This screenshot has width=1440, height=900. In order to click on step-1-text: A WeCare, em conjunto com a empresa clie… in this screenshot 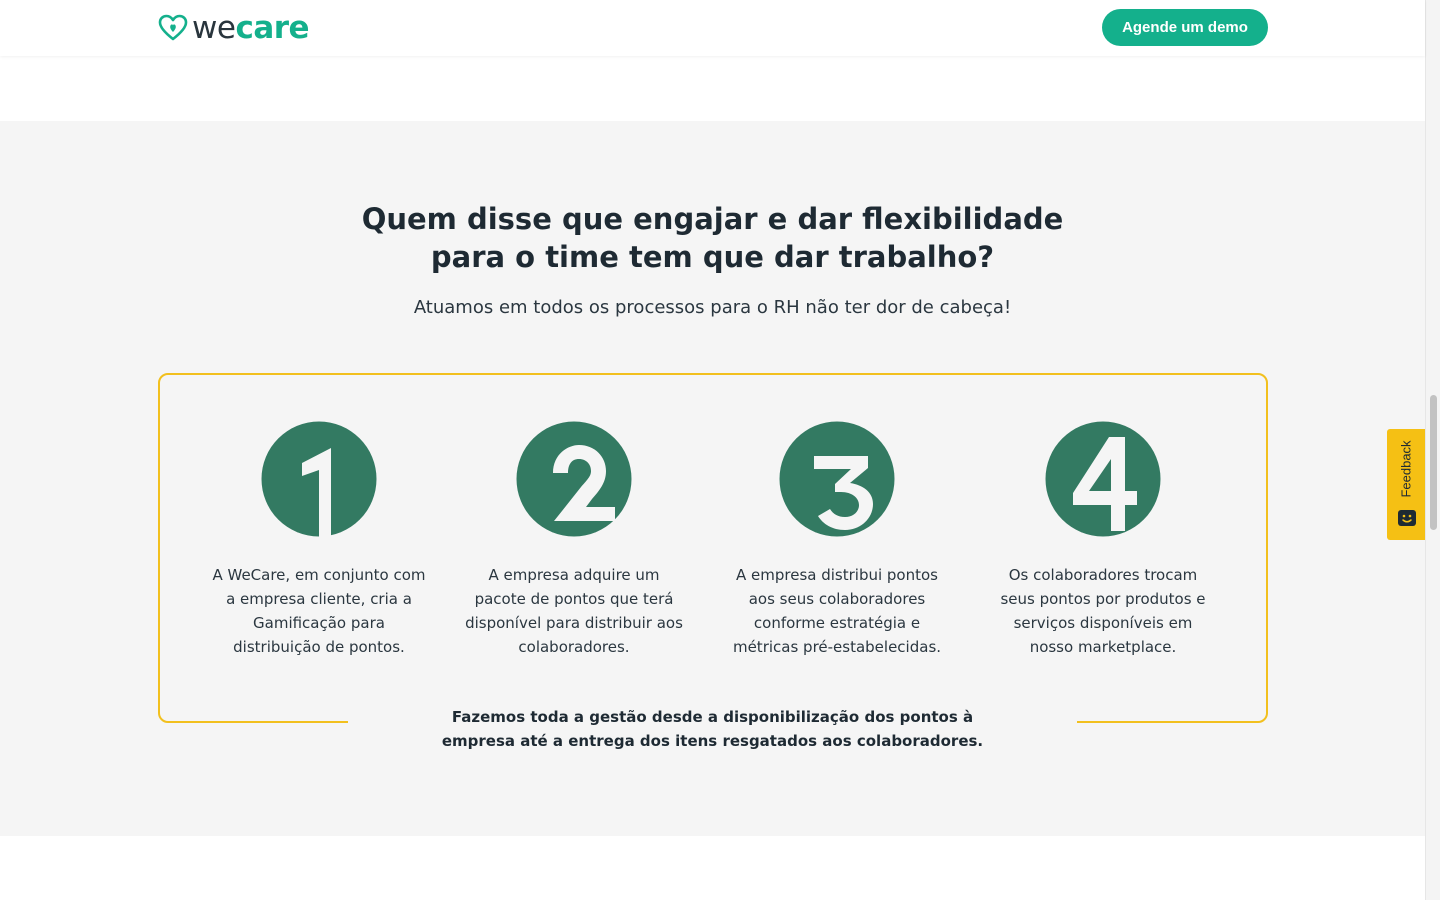, I will do `click(319, 611)`.